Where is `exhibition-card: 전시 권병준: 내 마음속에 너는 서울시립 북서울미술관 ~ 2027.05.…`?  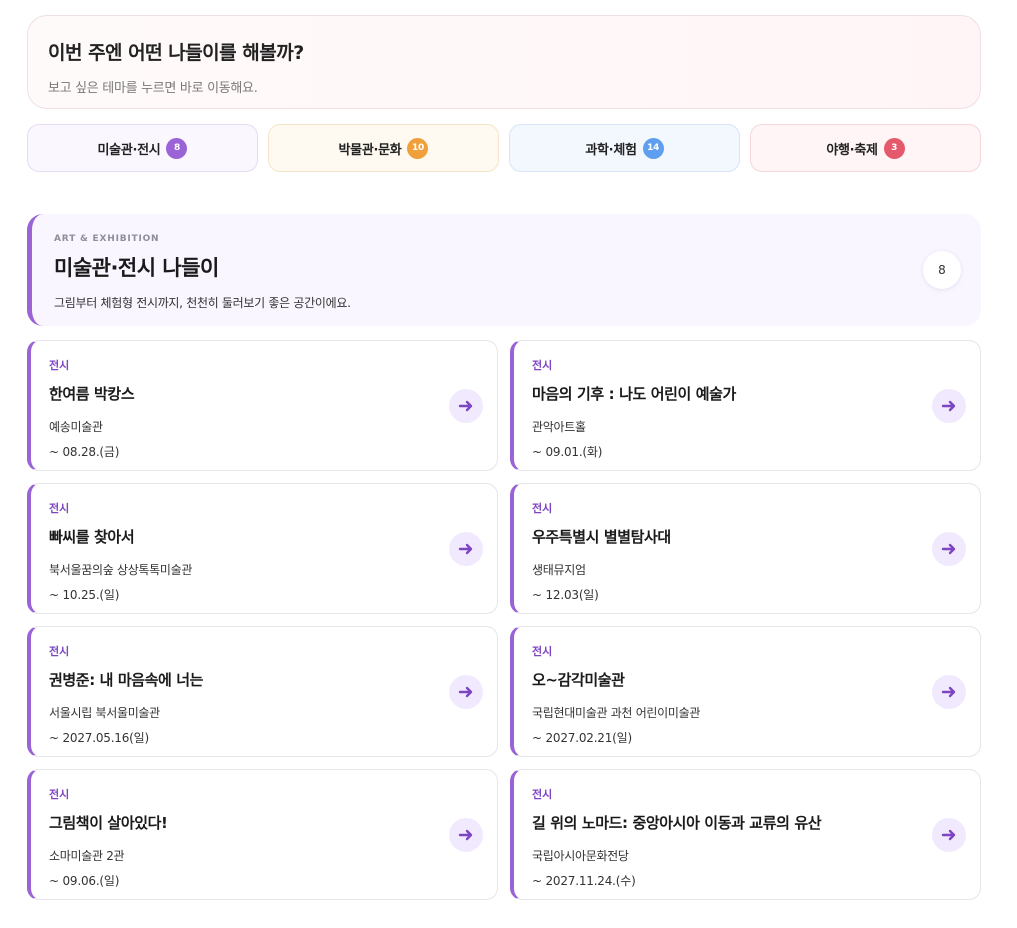
exhibition-card: 전시 권병준: 내 마음속에 너는 서울시립 북서울미술관 ~ 2027.05.… is located at coordinates (262, 691).